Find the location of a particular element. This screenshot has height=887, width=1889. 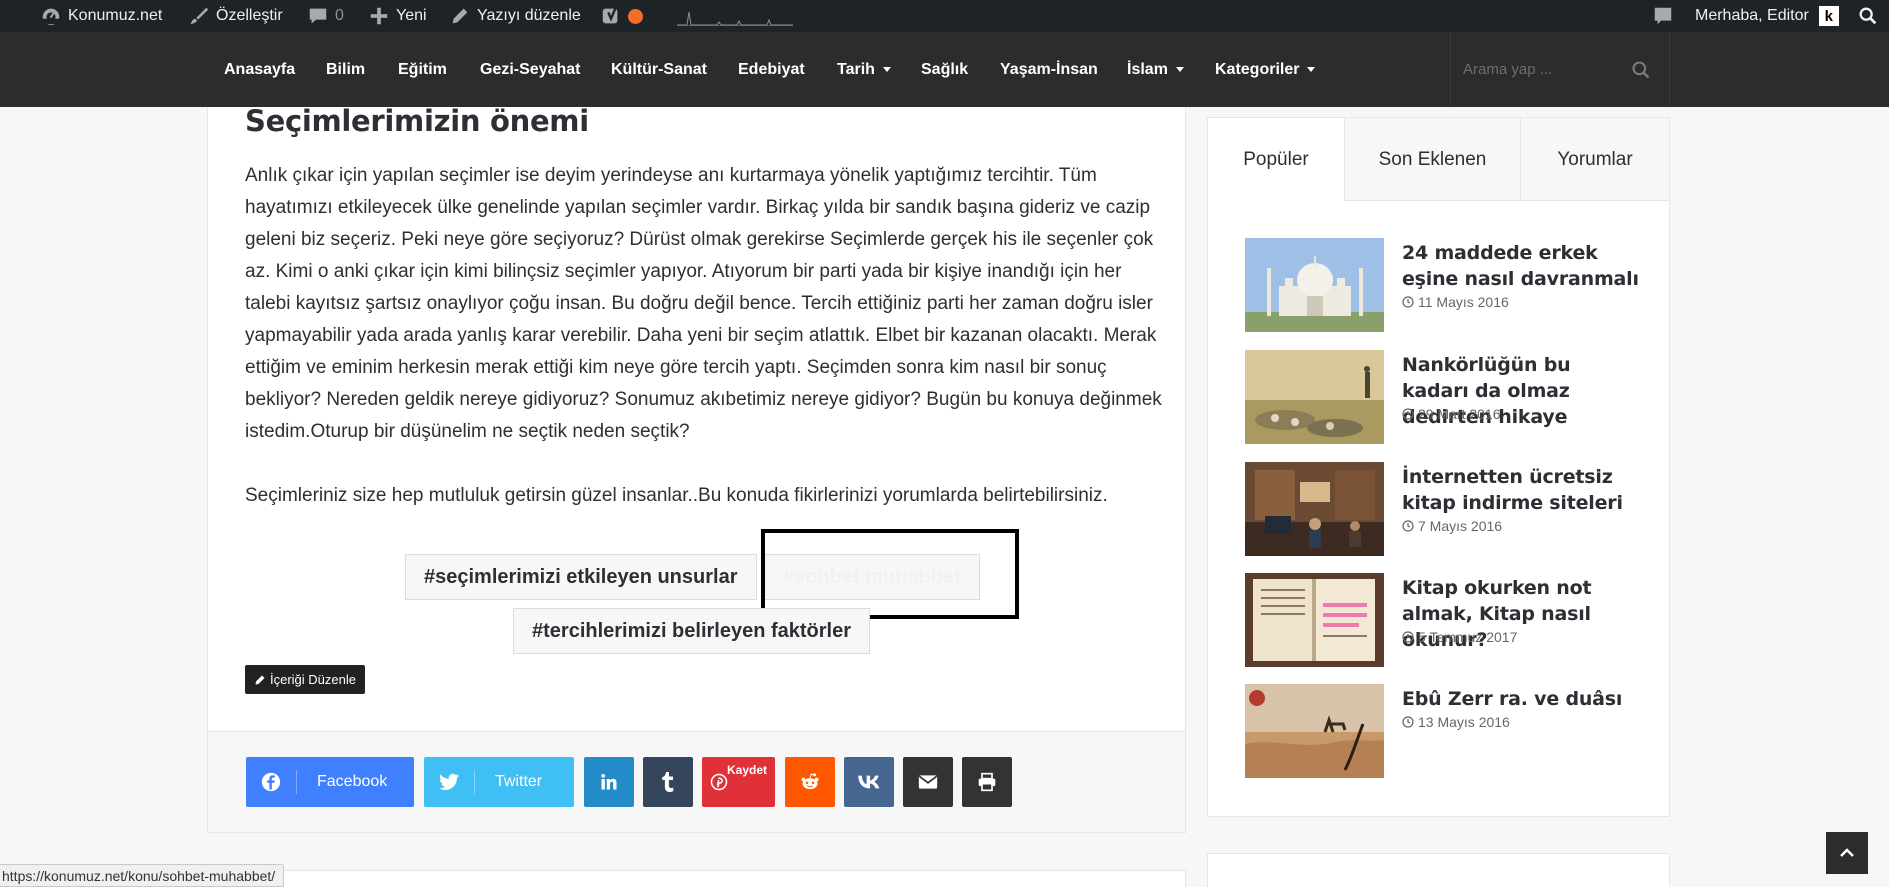

post-date-text: 29 Mart 2016 is located at coordinates (1459, 414).